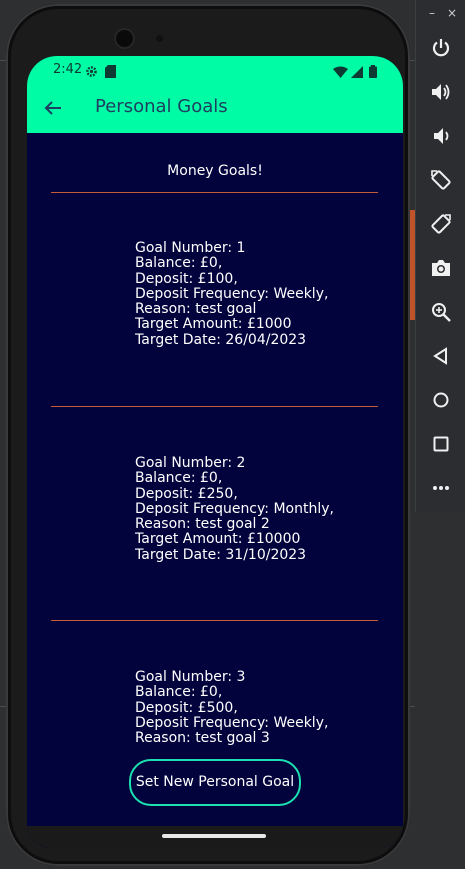 This screenshot has height=869, width=465. I want to click on settings-gear-icon, so click(91, 72).